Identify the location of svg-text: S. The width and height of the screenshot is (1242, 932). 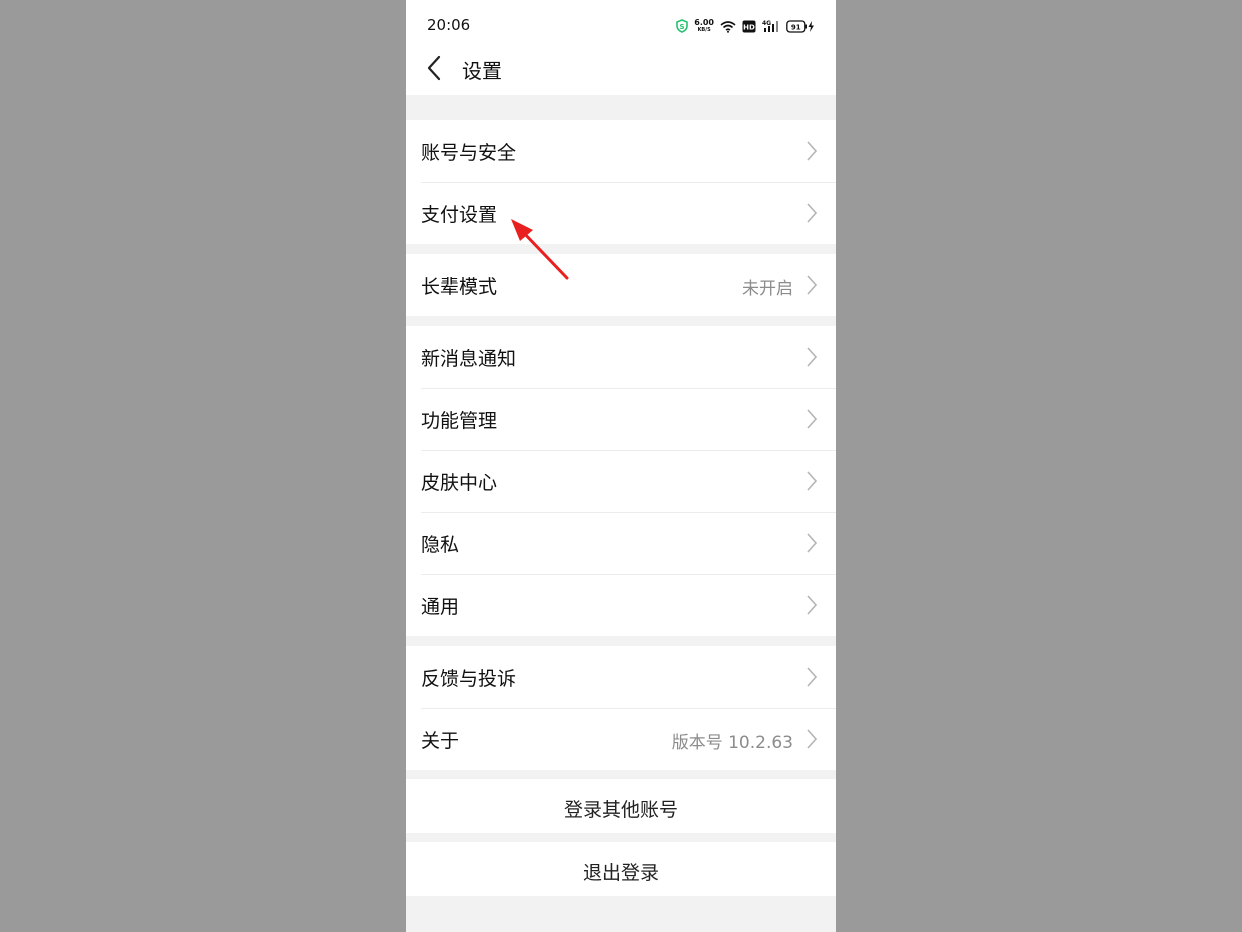
(682, 27).